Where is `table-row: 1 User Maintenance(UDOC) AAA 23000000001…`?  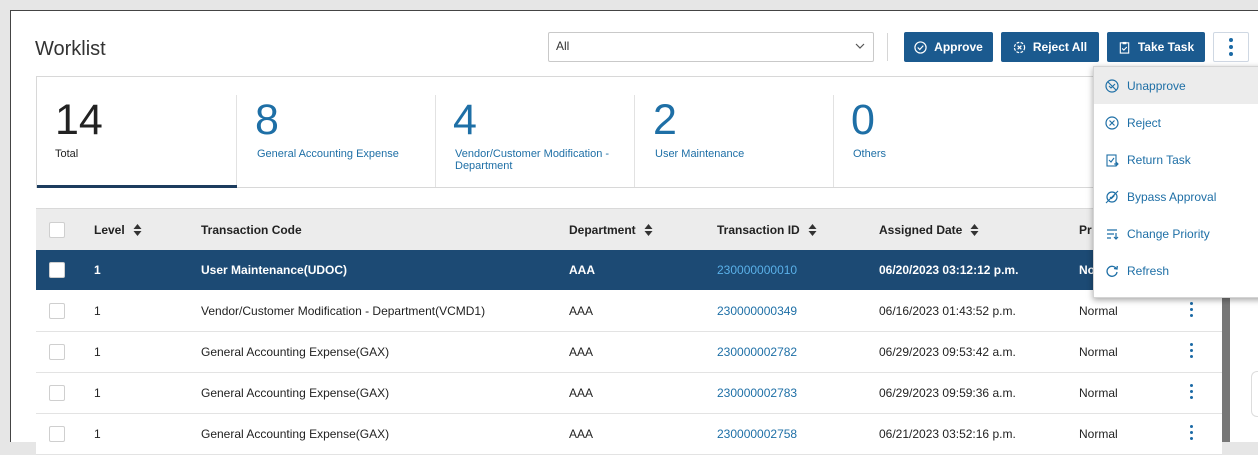
table-row: 1 User Maintenance(UDOC) AAA 23000000001… is located at coordinates (629, 270).